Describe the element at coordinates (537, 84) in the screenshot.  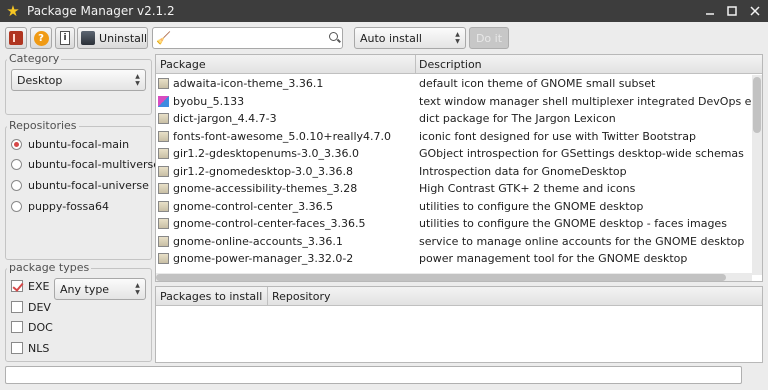
I see `package-description: default icon theme of GNOME small subset` at that location.